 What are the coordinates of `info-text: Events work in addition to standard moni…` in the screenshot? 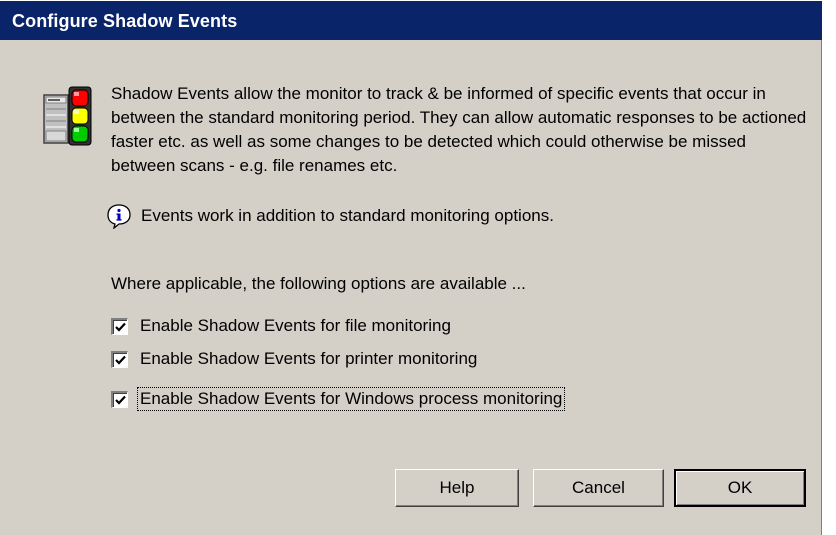 It's located at (347, 215).